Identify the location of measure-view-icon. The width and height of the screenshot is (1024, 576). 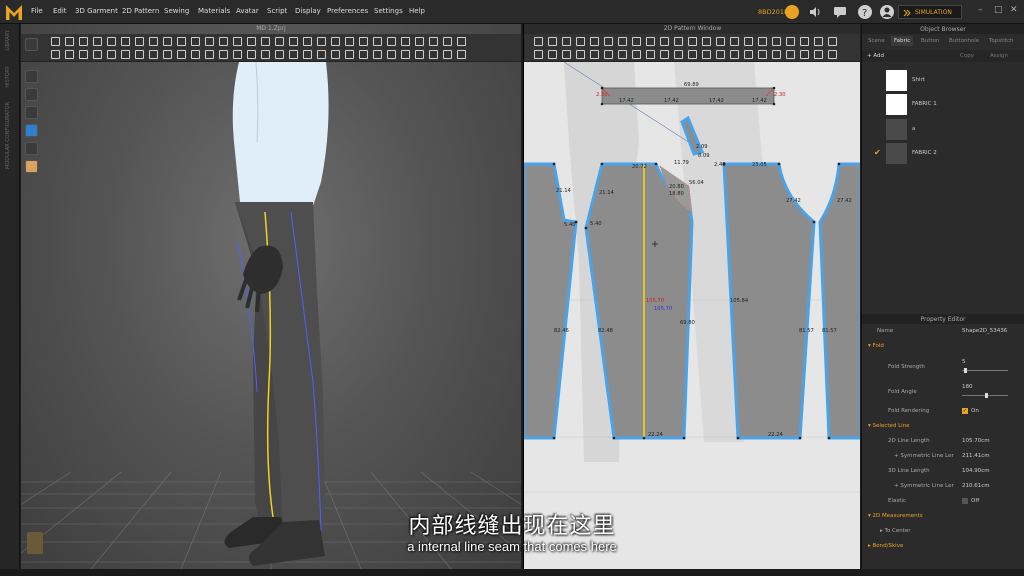
(31, 148).